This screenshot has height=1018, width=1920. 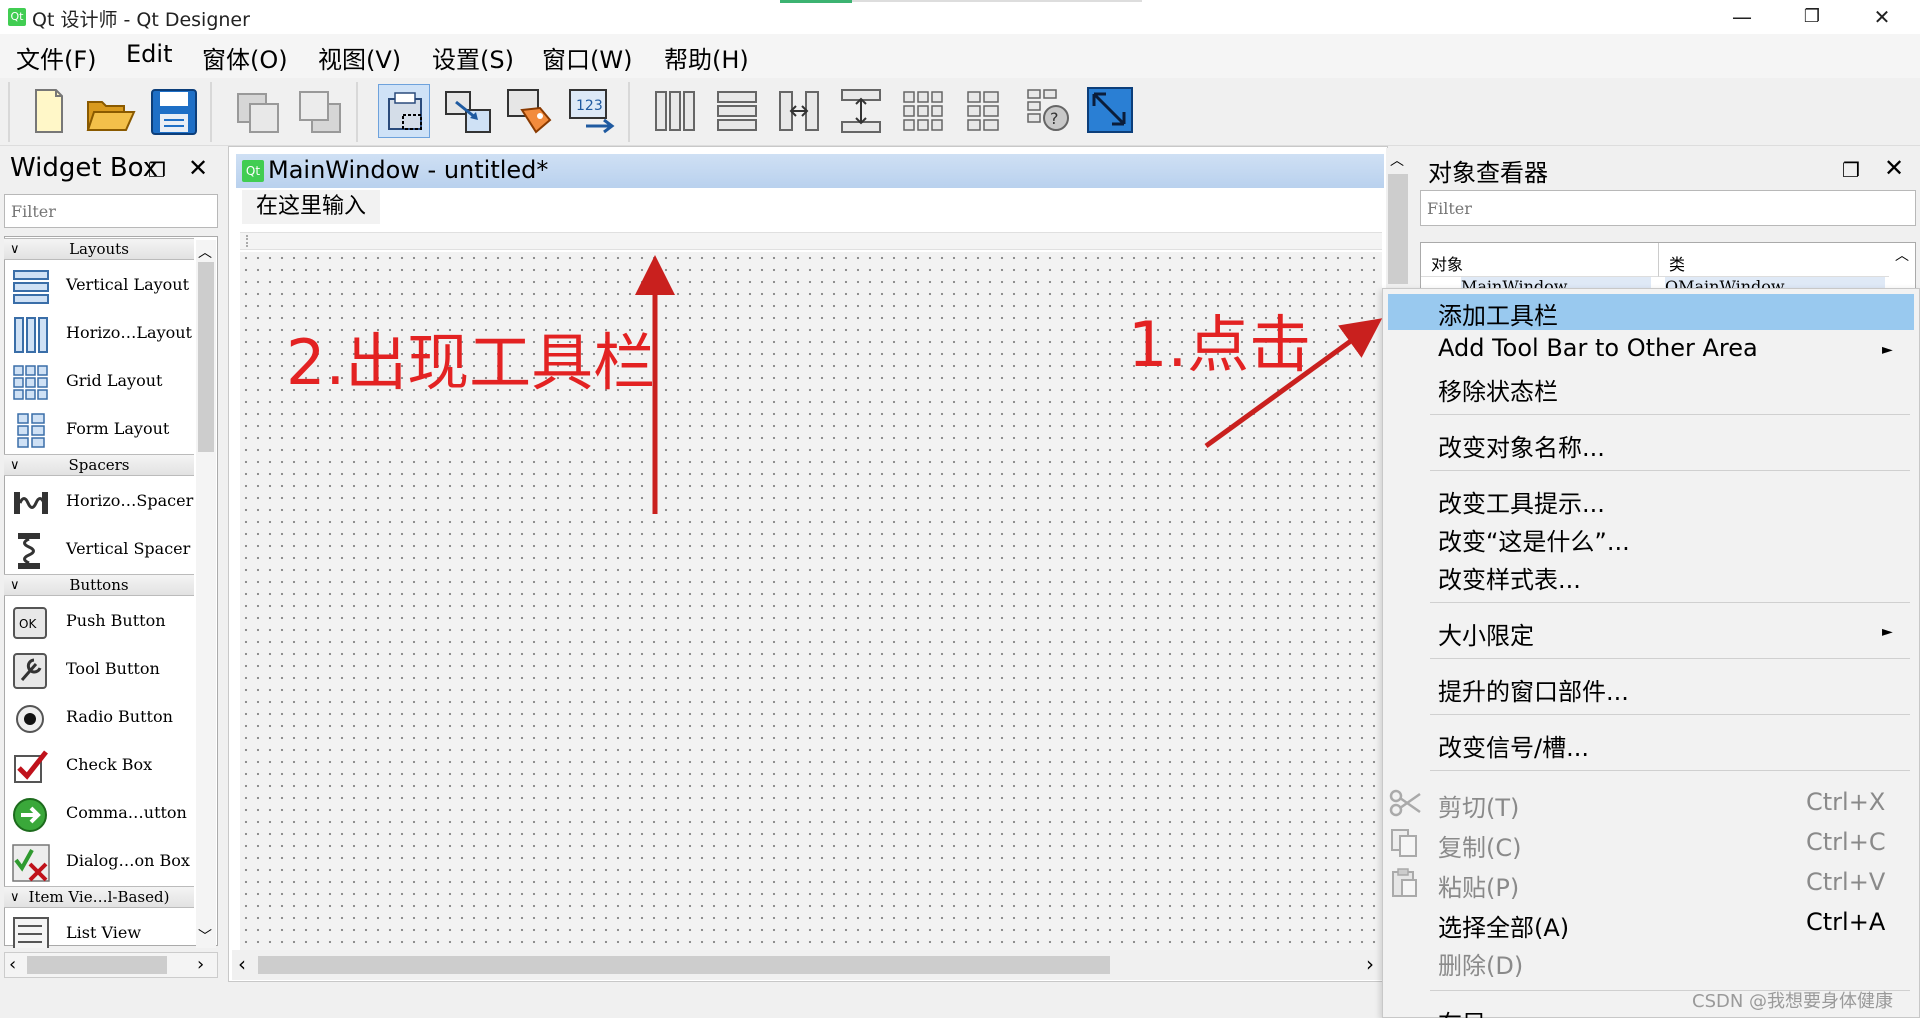 What do you see at coordinates (1293, 383) in the screenshot?
I see `arrow-to-menu-item` at bounding box center [1293, 383].